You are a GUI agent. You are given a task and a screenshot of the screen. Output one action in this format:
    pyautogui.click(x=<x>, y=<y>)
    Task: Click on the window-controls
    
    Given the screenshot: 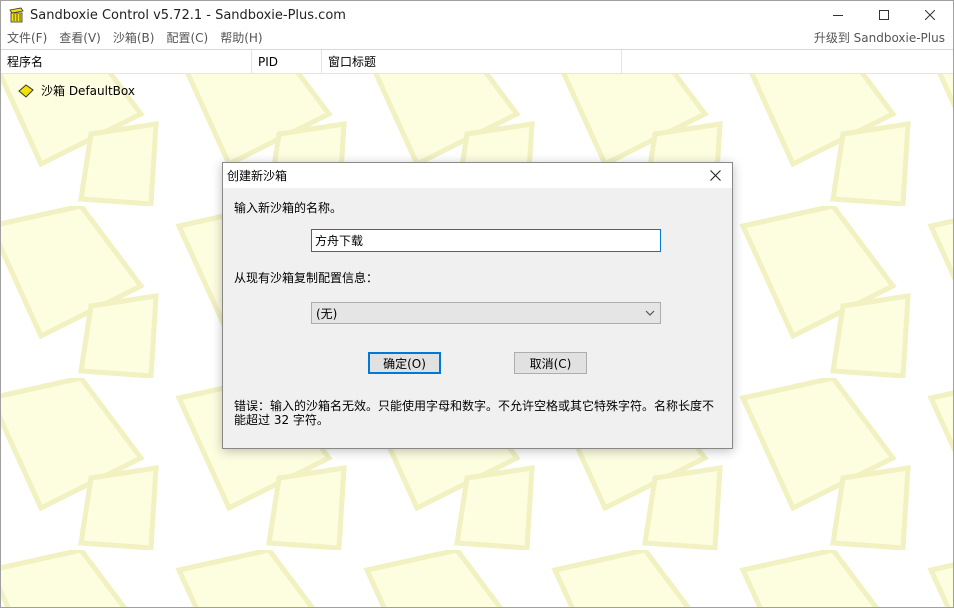 What is the action you would take?
    pyautogui.click(x=884, y=15)
    